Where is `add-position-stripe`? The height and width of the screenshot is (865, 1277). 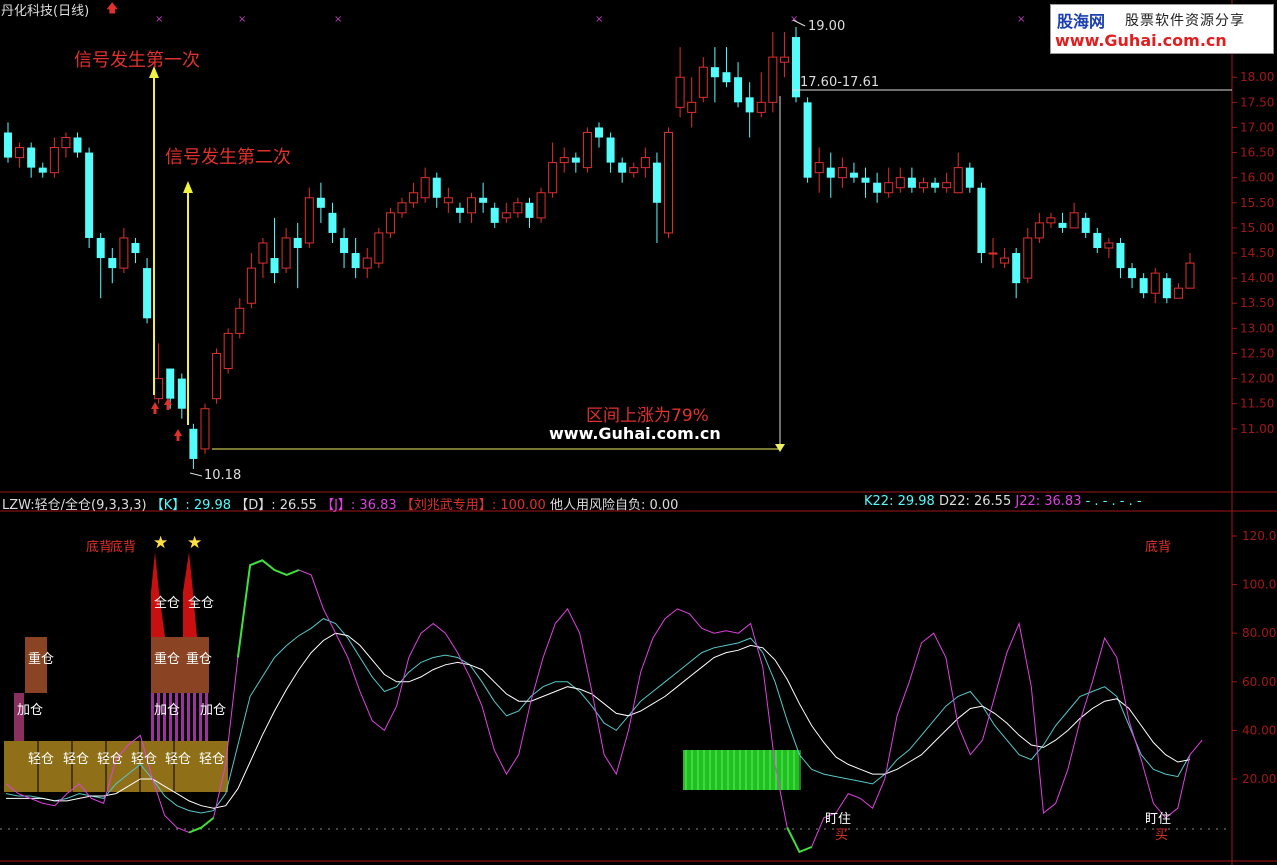
add-position-stripe is located at coordinates (182, 717).